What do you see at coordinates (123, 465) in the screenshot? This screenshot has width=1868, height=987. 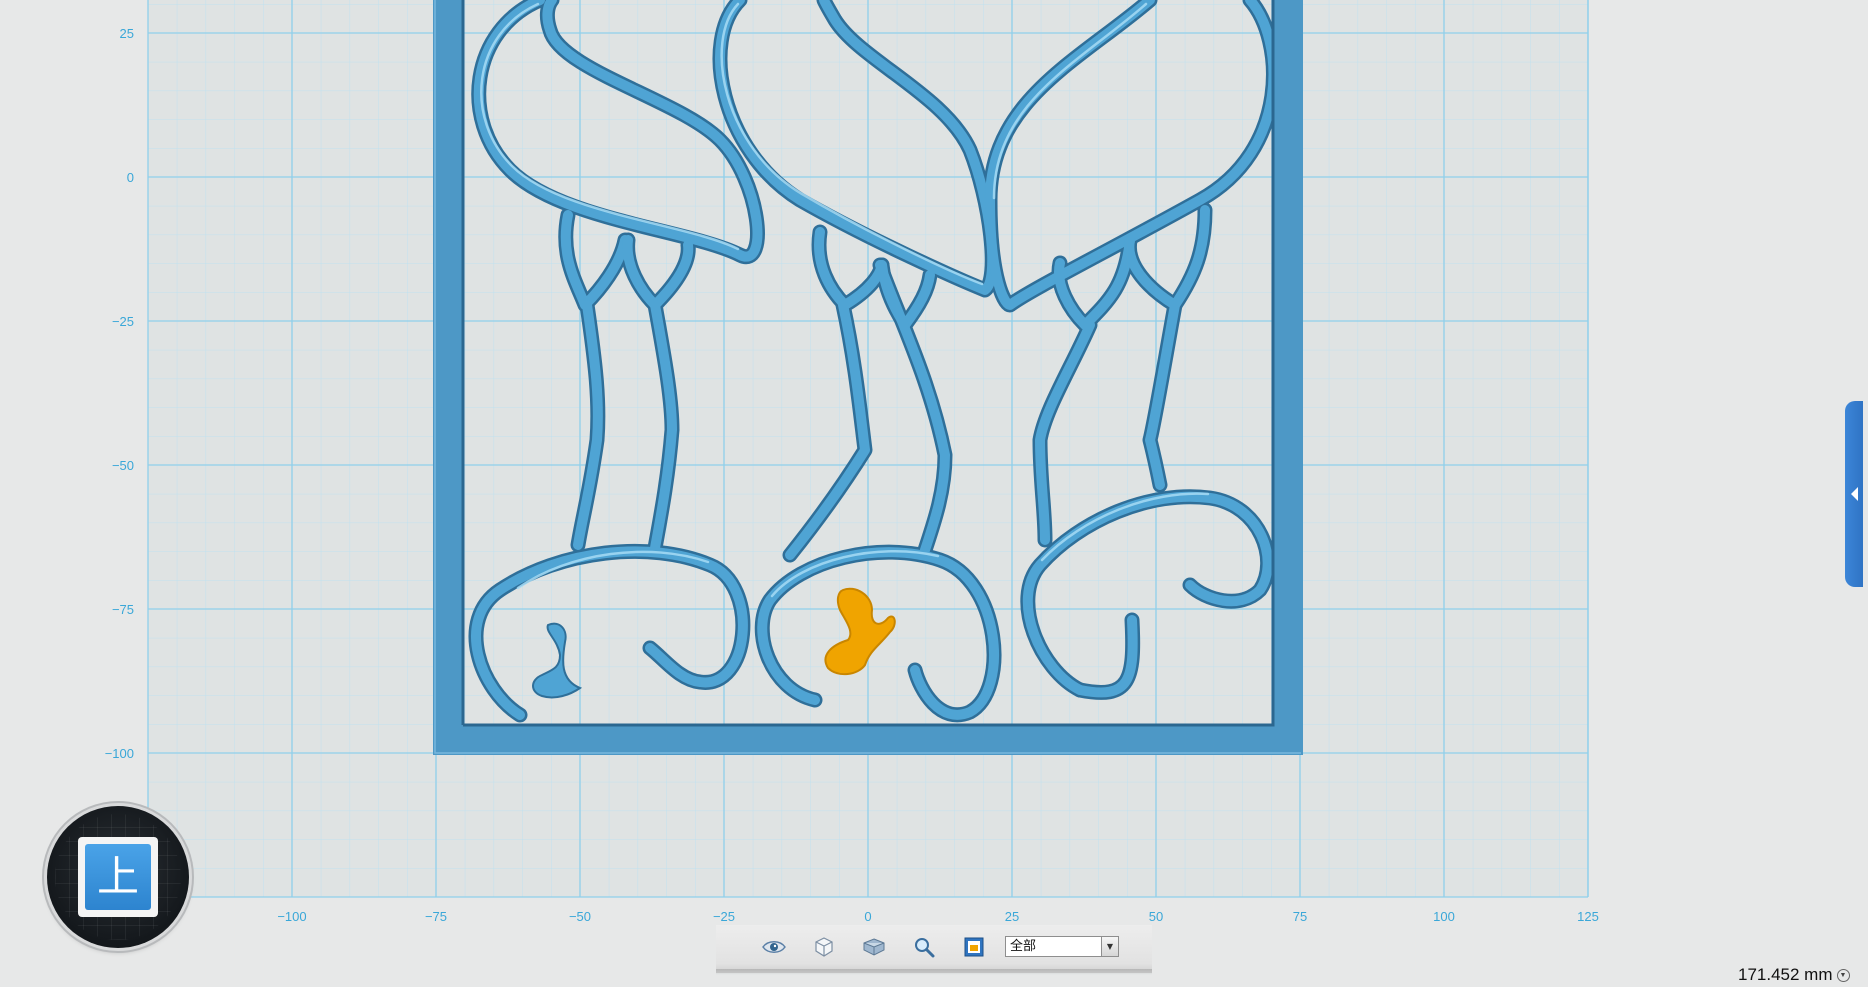 I see `y-axis-label: −50` at bounding box center [123, 465].